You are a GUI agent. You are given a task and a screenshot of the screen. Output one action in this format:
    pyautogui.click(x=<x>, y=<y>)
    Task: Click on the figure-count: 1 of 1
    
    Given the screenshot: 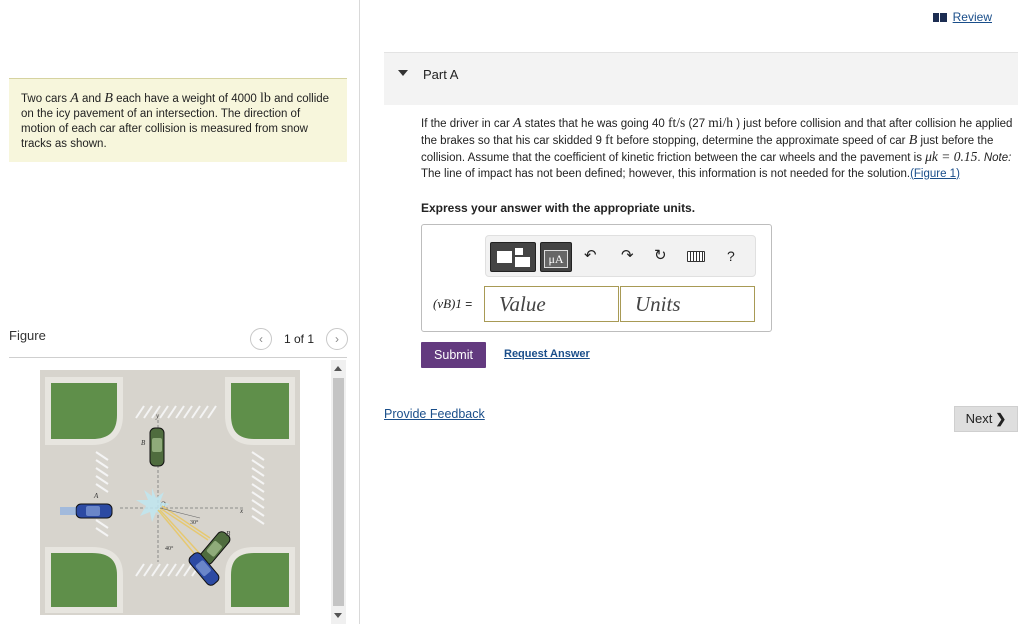 What is the action you would take?
    pyautogui.click(x=299, y=339)
    